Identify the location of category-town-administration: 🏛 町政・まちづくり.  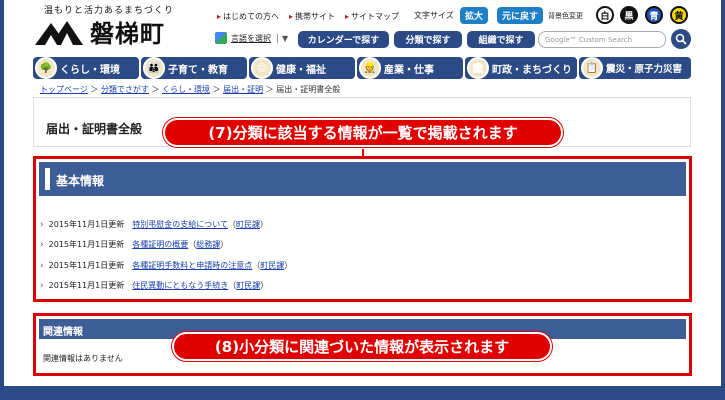
(521, 68).